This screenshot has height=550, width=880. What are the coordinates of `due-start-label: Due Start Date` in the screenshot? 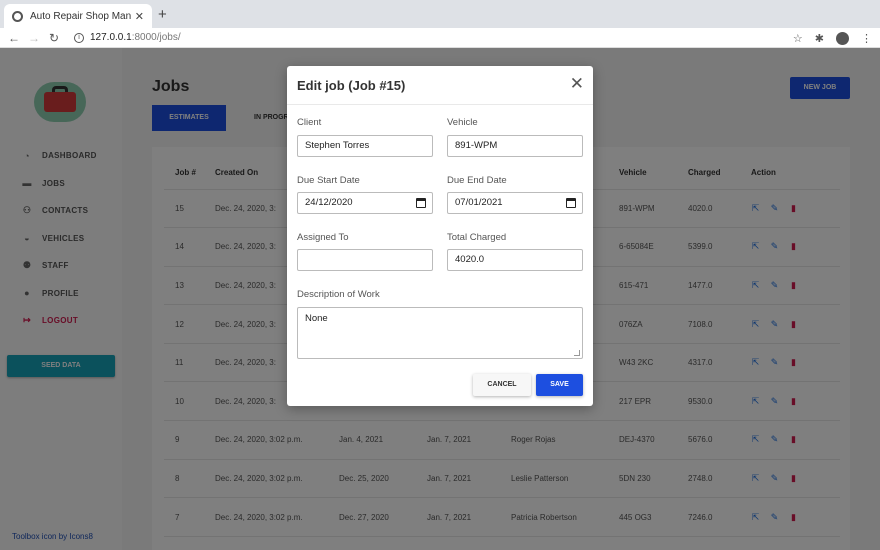 It's located at (328, 180).